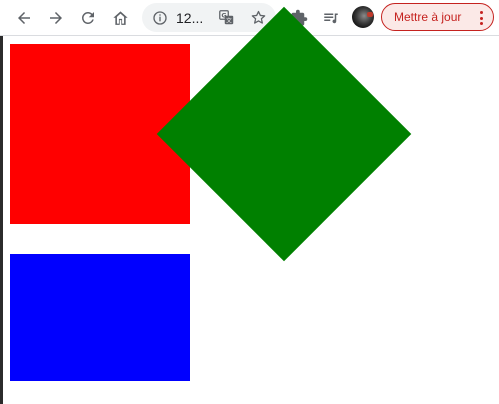  I want to click on forward-arrow-icon, so click(56, 18).